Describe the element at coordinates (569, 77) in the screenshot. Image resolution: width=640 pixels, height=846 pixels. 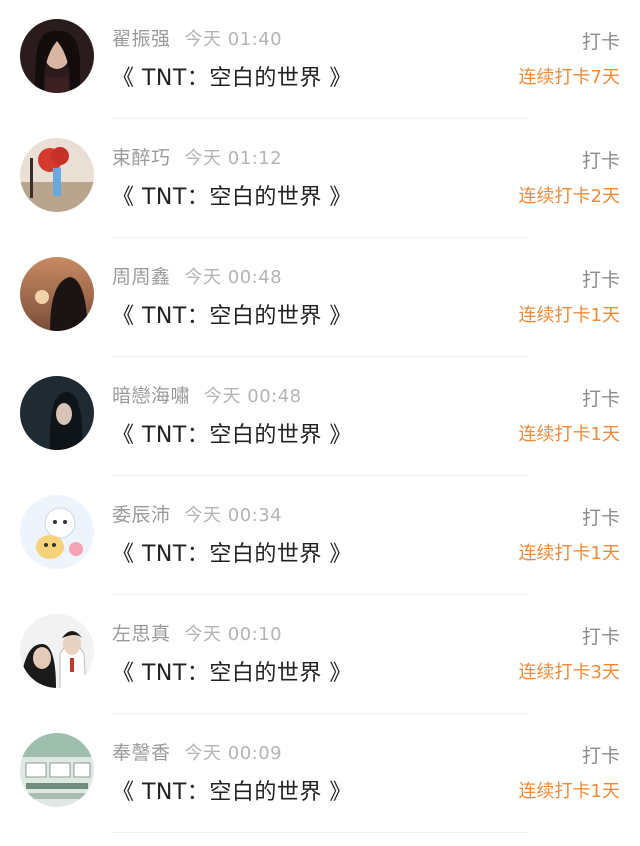
I see `streak-label: 连续打卡7天` at that location.